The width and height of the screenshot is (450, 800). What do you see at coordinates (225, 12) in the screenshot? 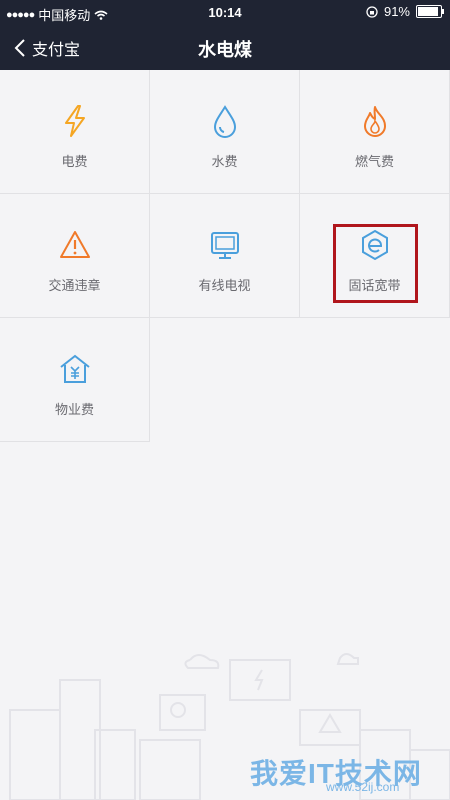
I see `status-bar: ●●●●● 中国移动 10:14 91%` at bounding box center [225, 12].